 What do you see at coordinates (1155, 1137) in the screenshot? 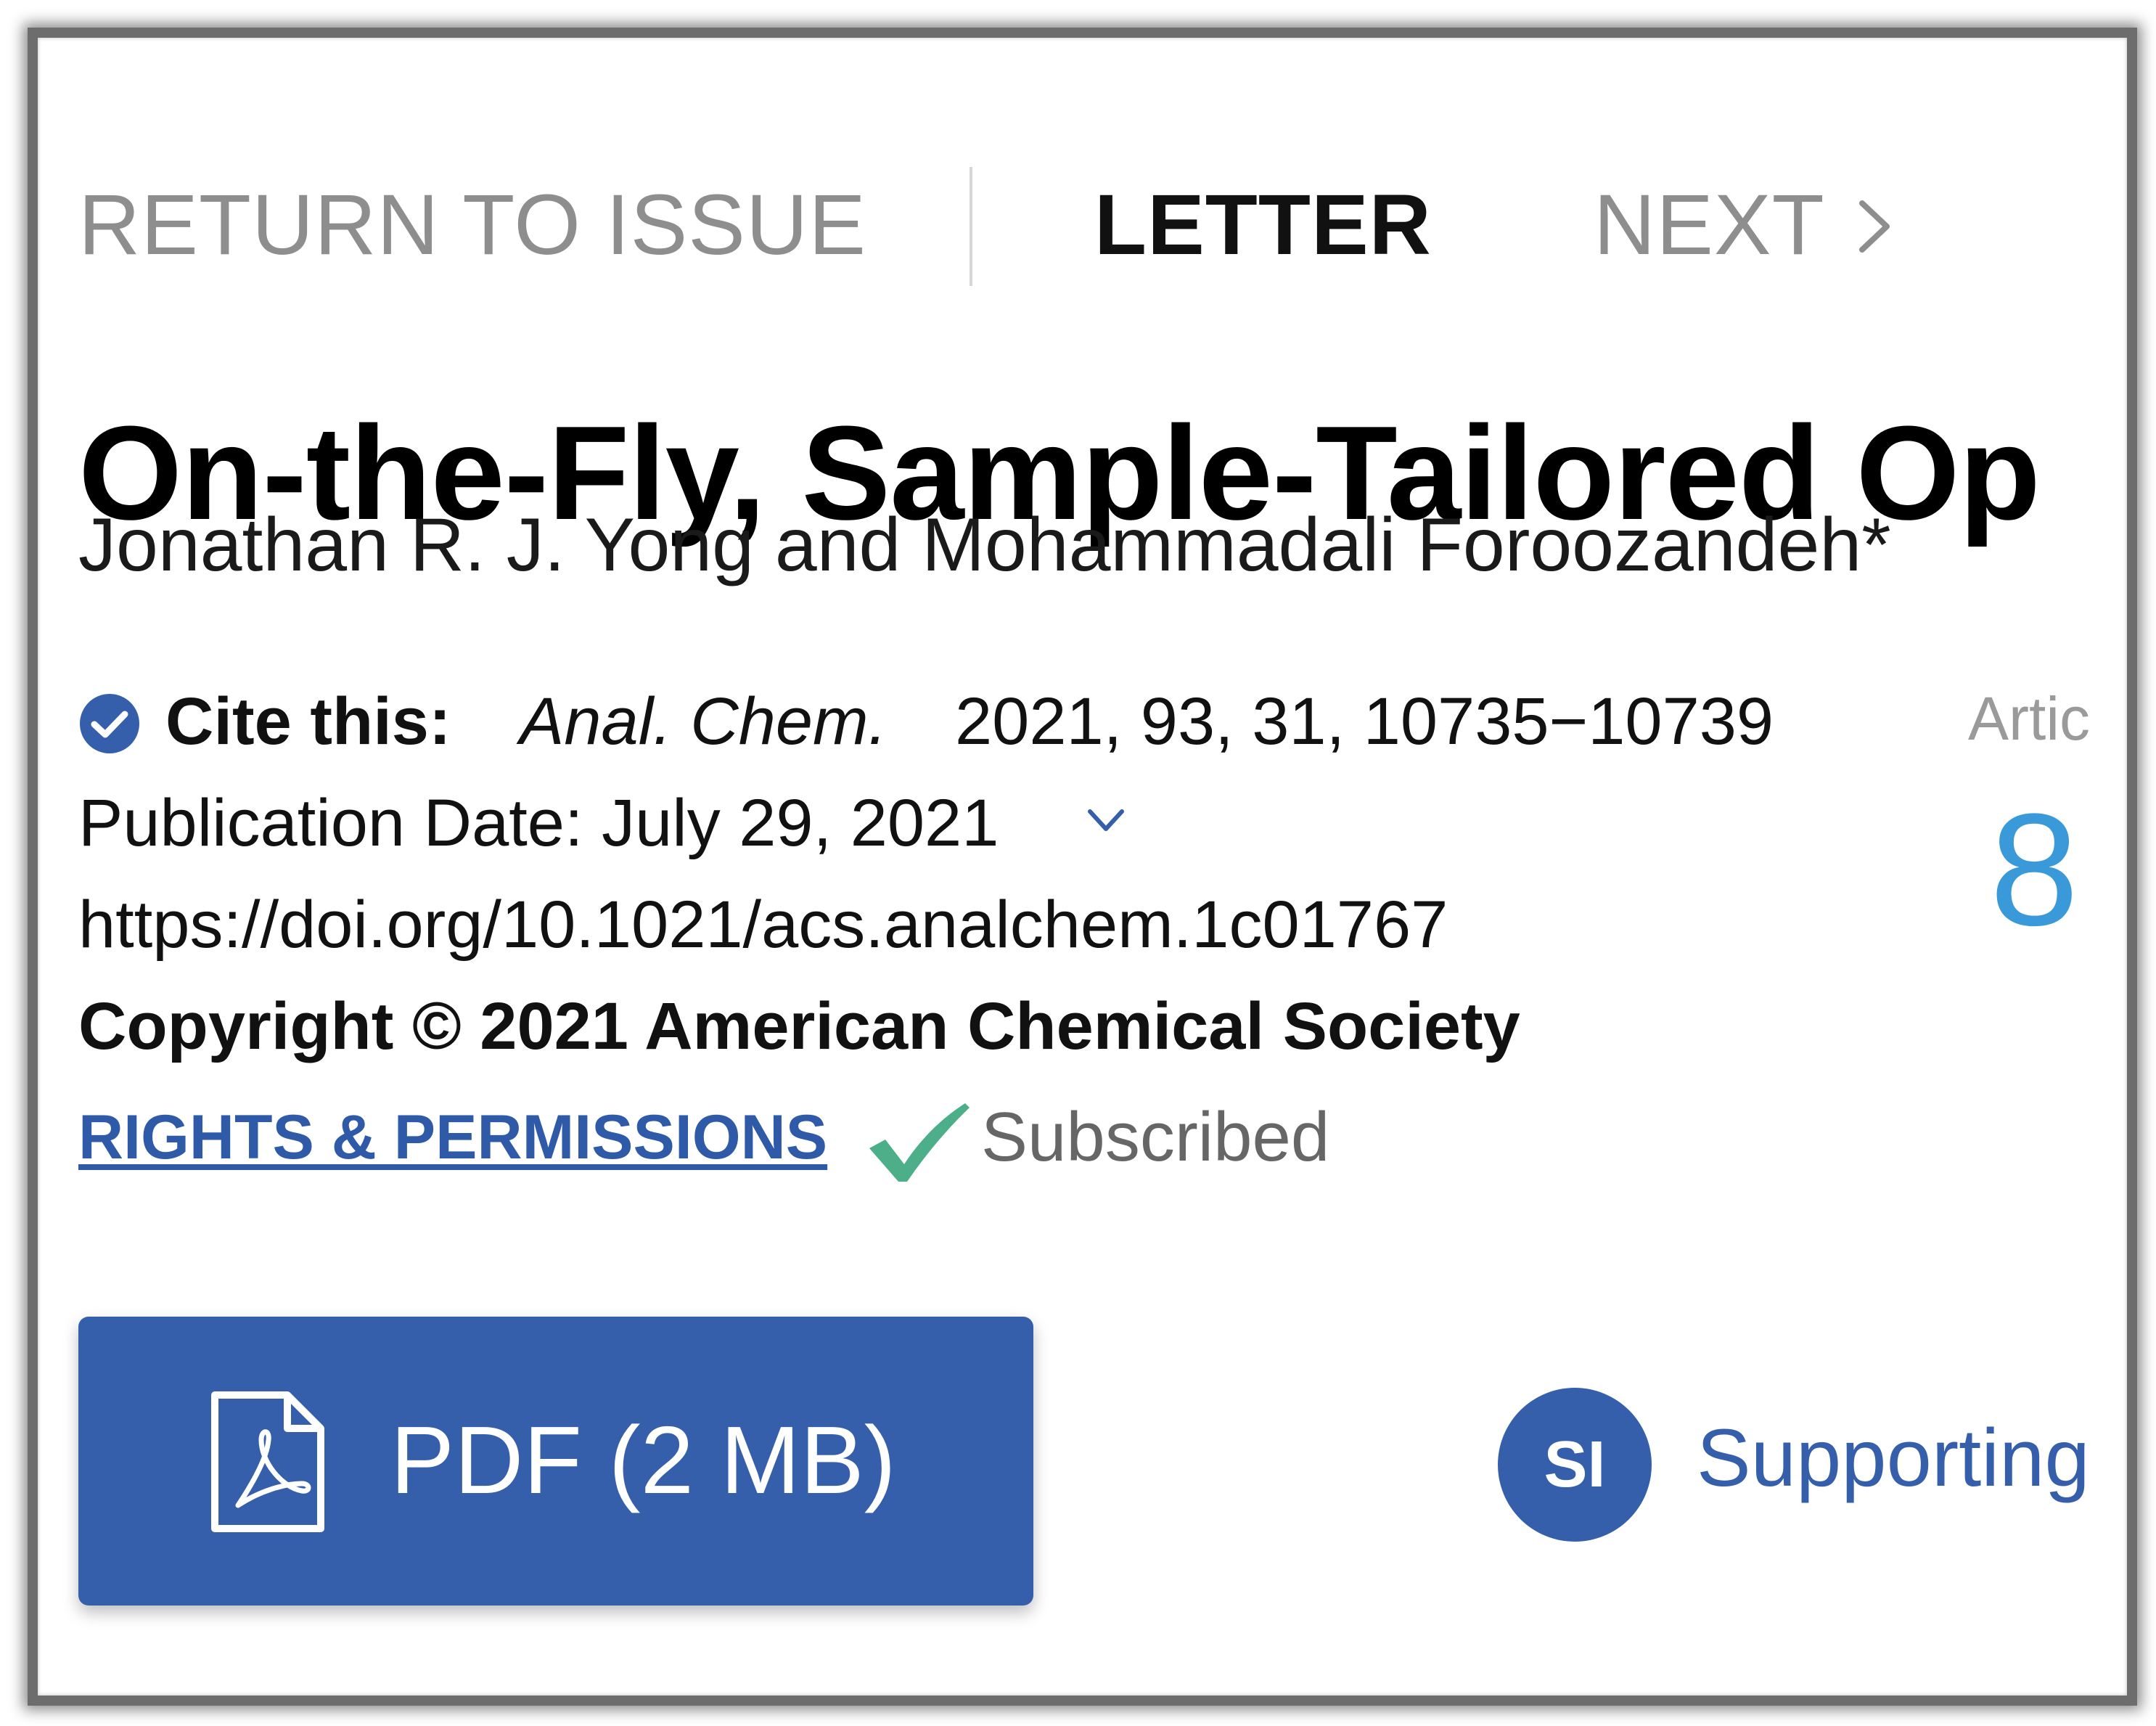
I see `access-status: Subscribed` at bounding box center [1155, 1137].